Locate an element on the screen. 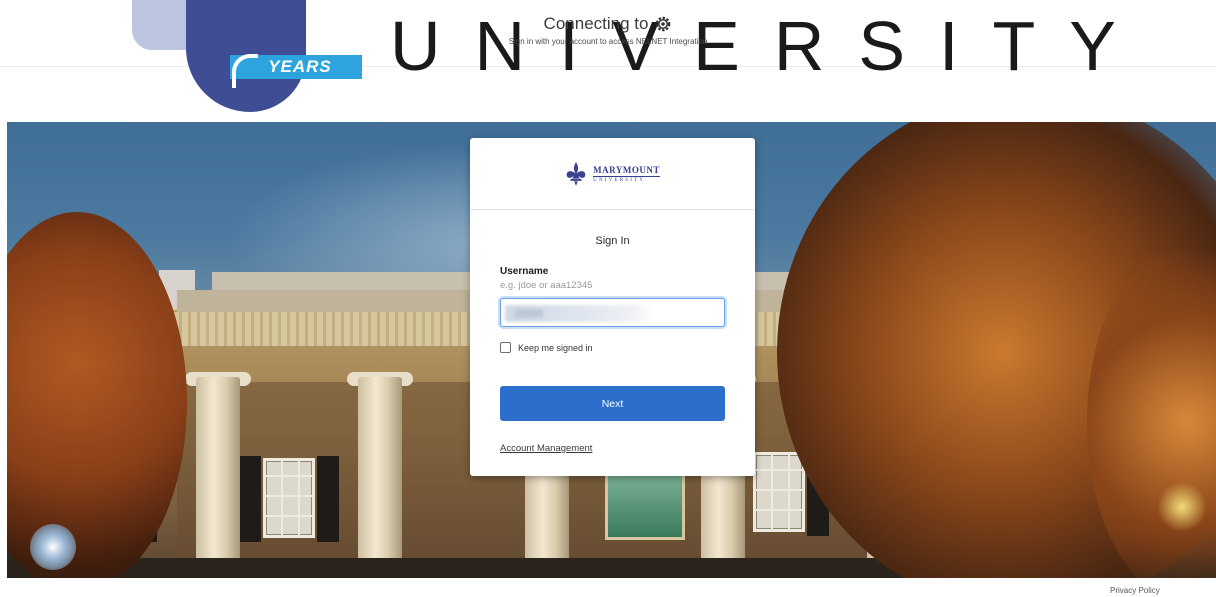  next-button: Next is located at coordinates (612, 403).